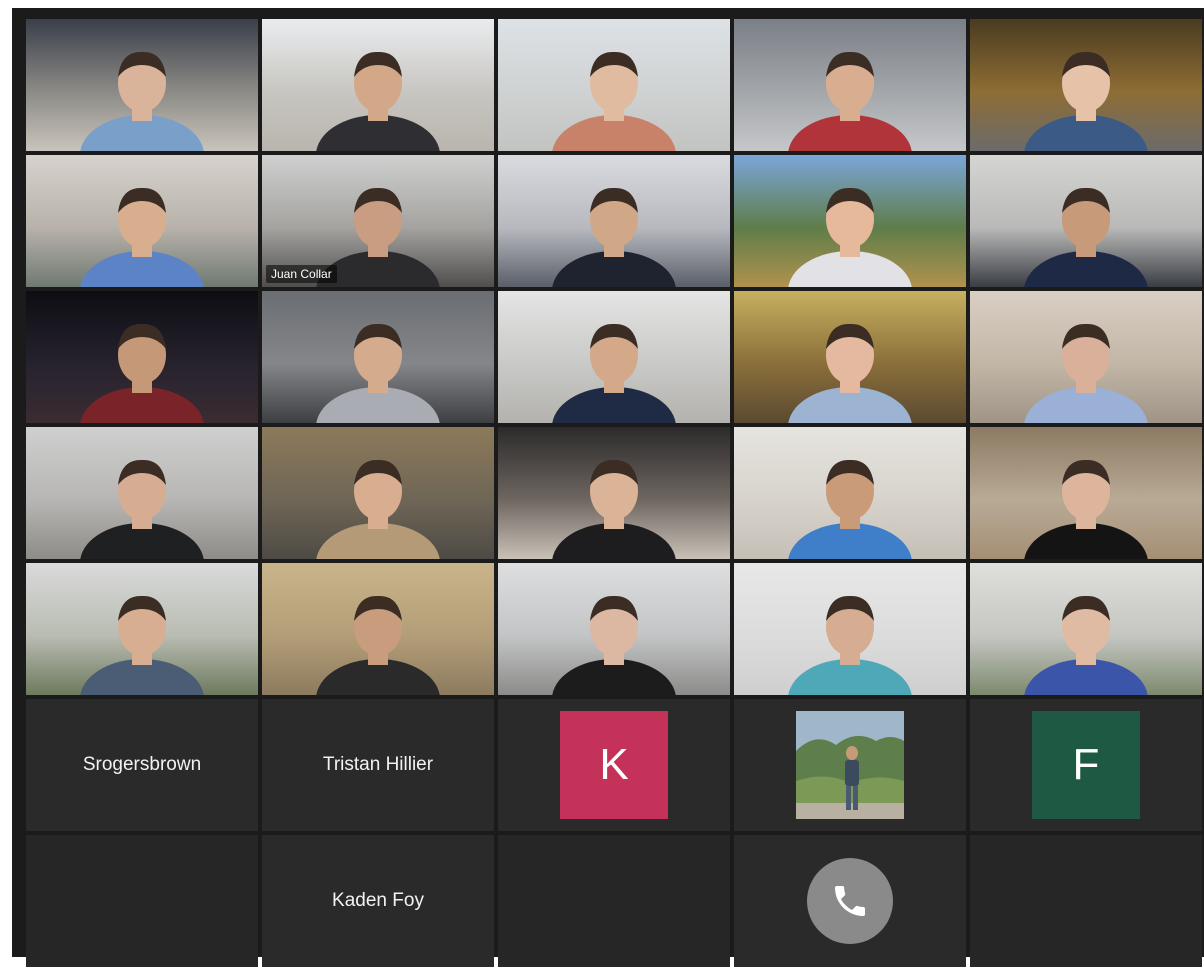  I want to click on avatar-initial: K, so click(614, 765).